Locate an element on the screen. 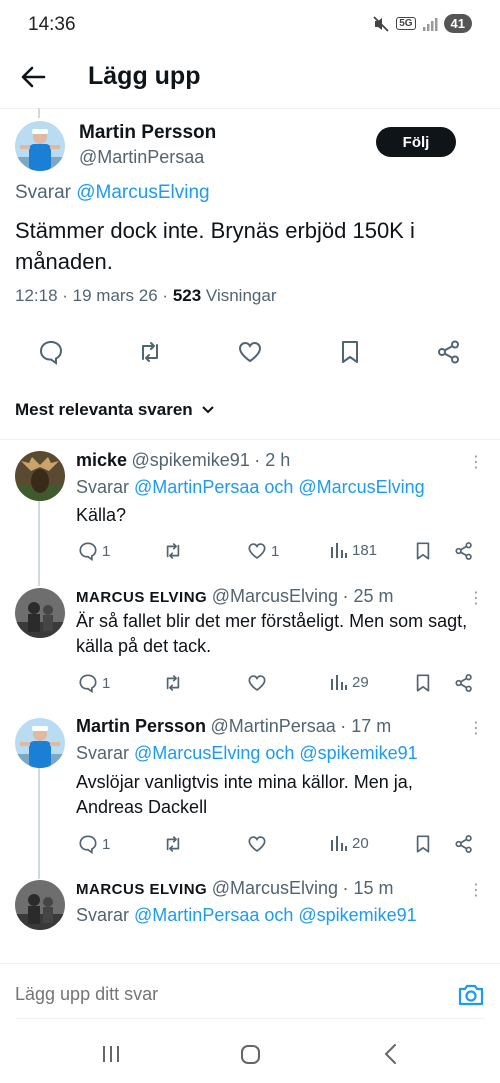 The width and height of the screenshot is (500, 1083). camera-button is located at coordinates (471, 995).